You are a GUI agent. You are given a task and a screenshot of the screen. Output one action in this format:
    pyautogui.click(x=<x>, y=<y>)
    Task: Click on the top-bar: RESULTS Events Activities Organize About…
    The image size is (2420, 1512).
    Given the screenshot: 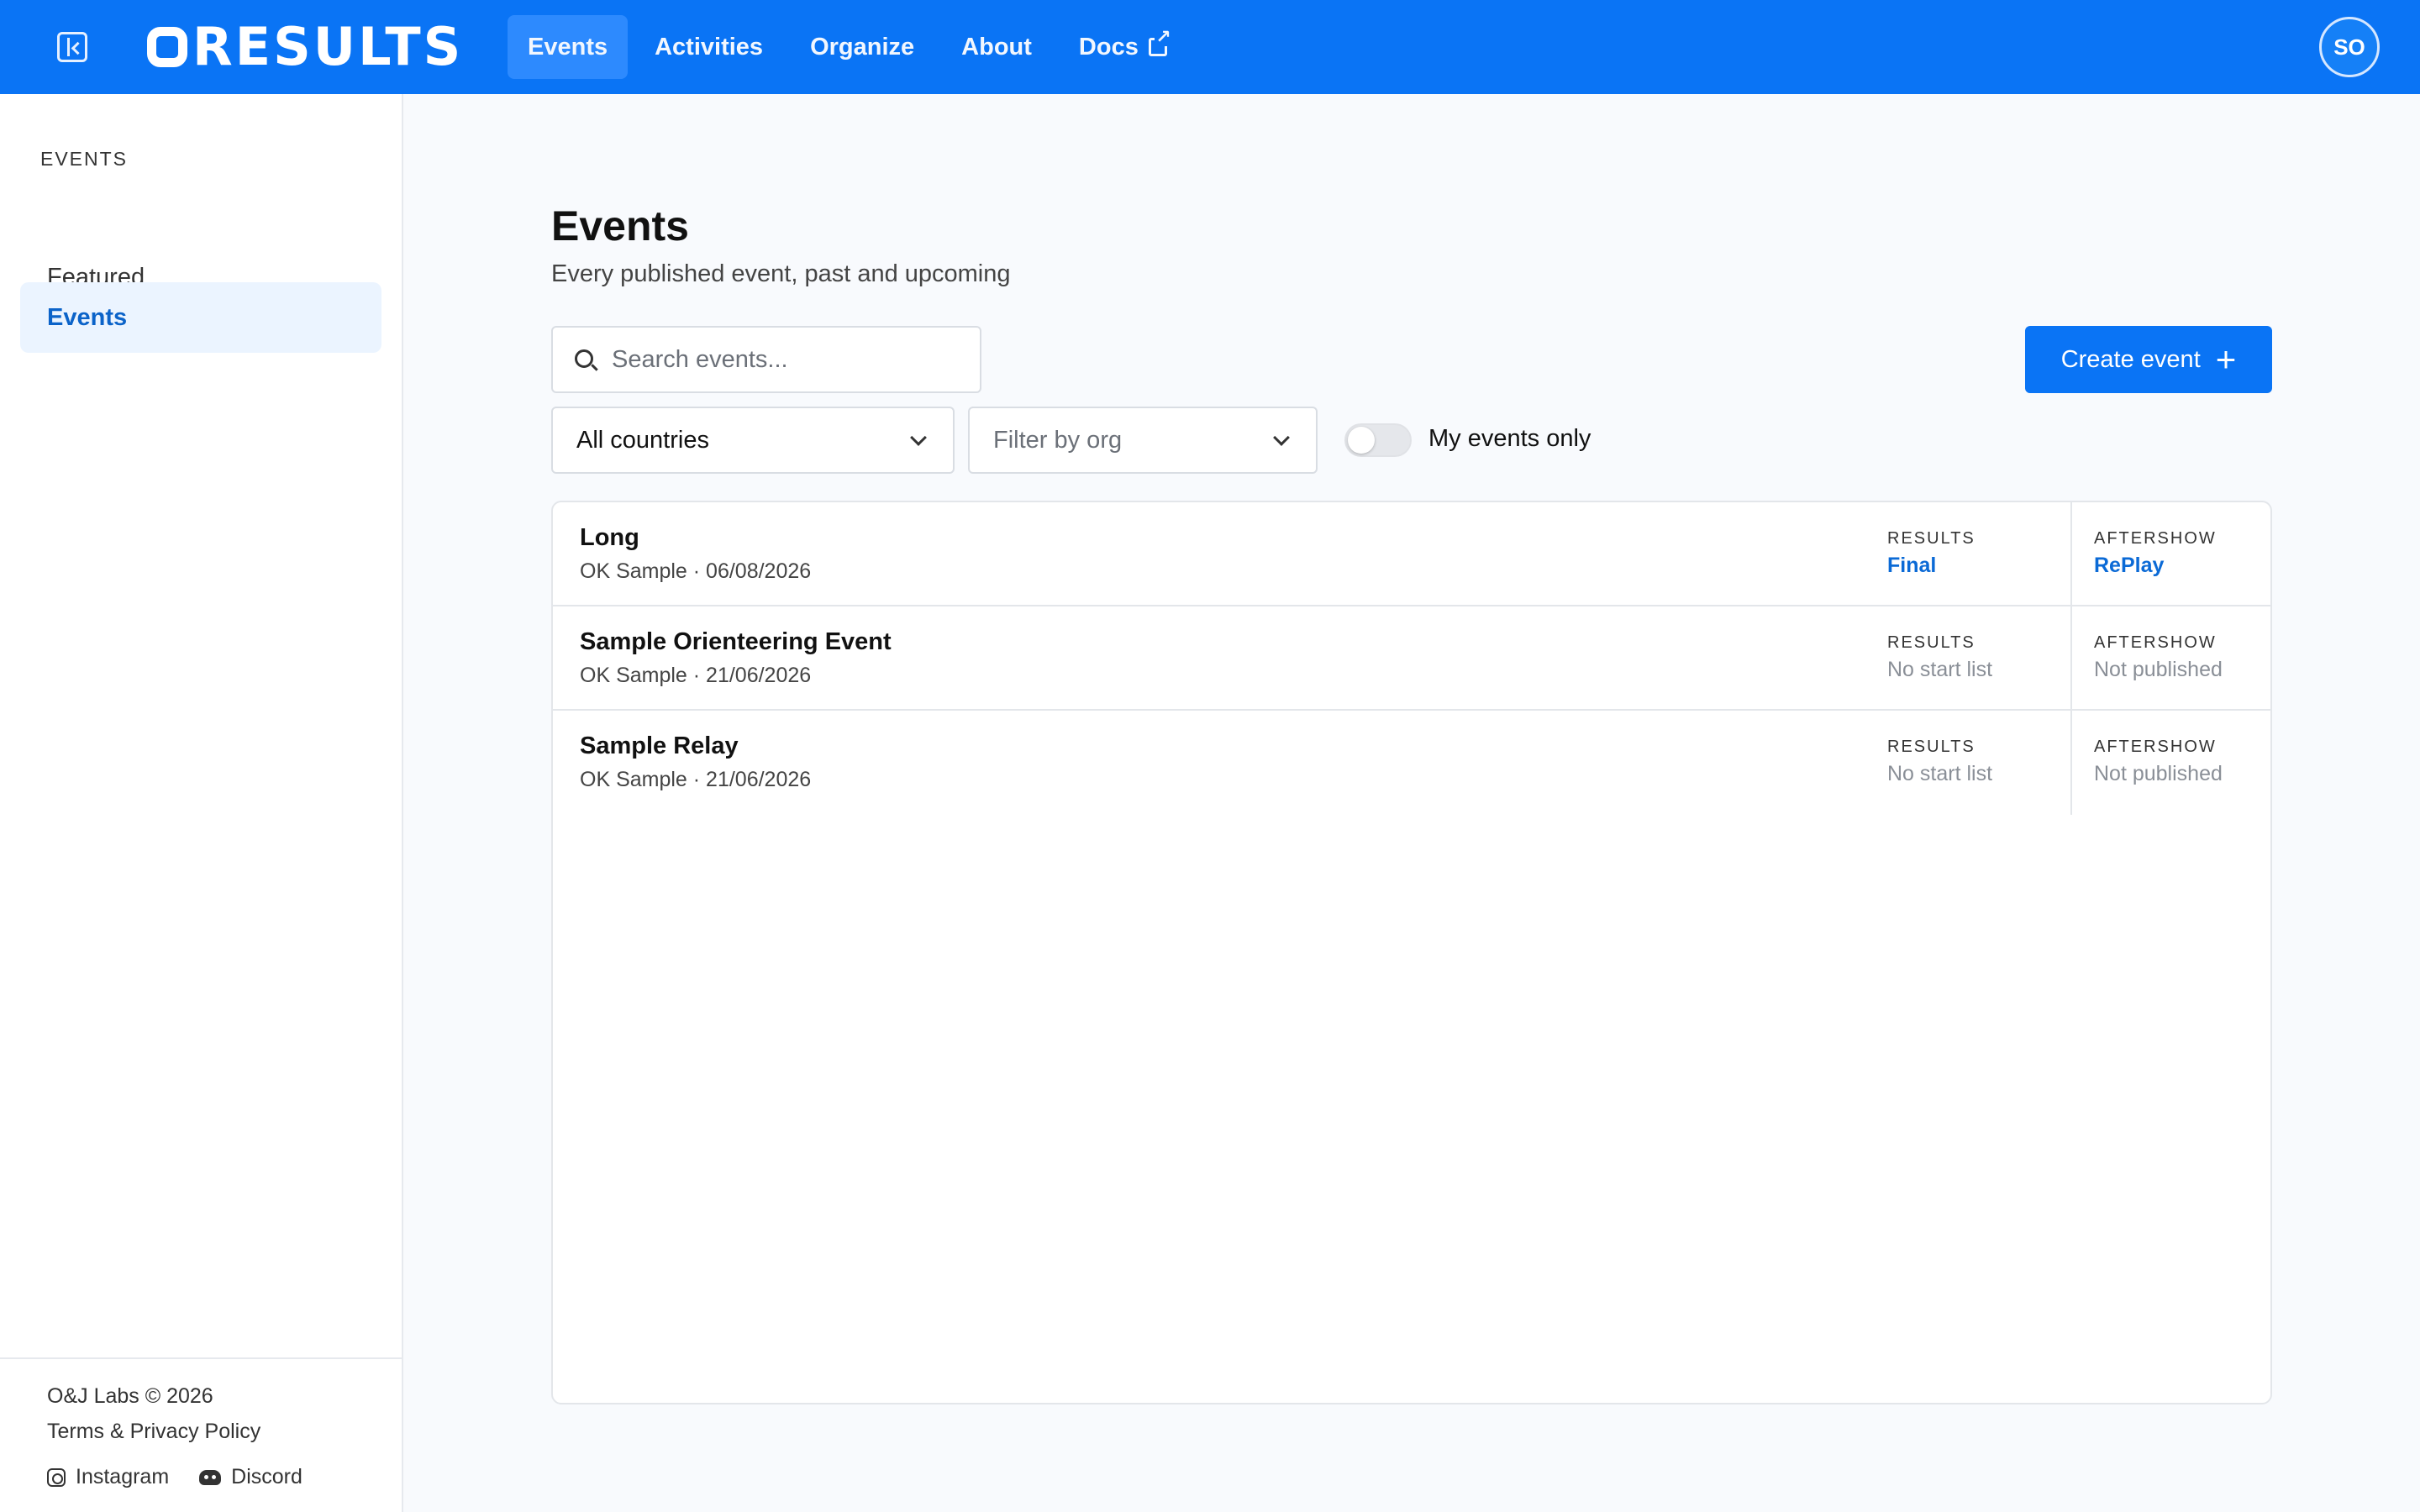 What is the action you would take?
    pyautogui.click(x=1210, y=47)
    